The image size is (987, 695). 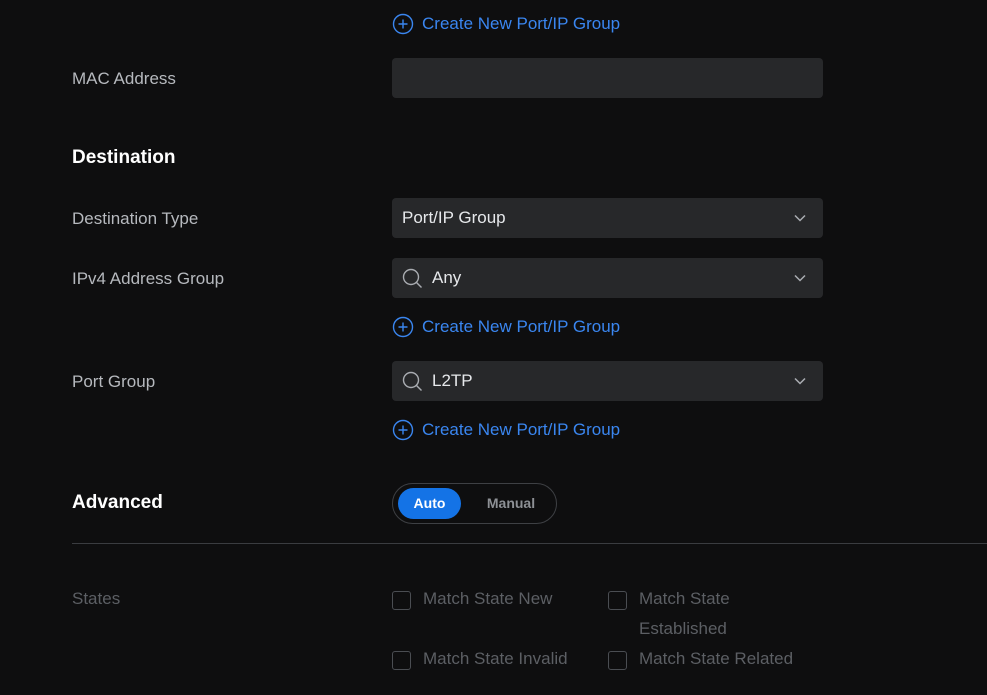 What do you see at coordinates (495, 658) in the screenshot?
I see `checkbox-label: Match State Invalid` at bounding box center [495, 658].